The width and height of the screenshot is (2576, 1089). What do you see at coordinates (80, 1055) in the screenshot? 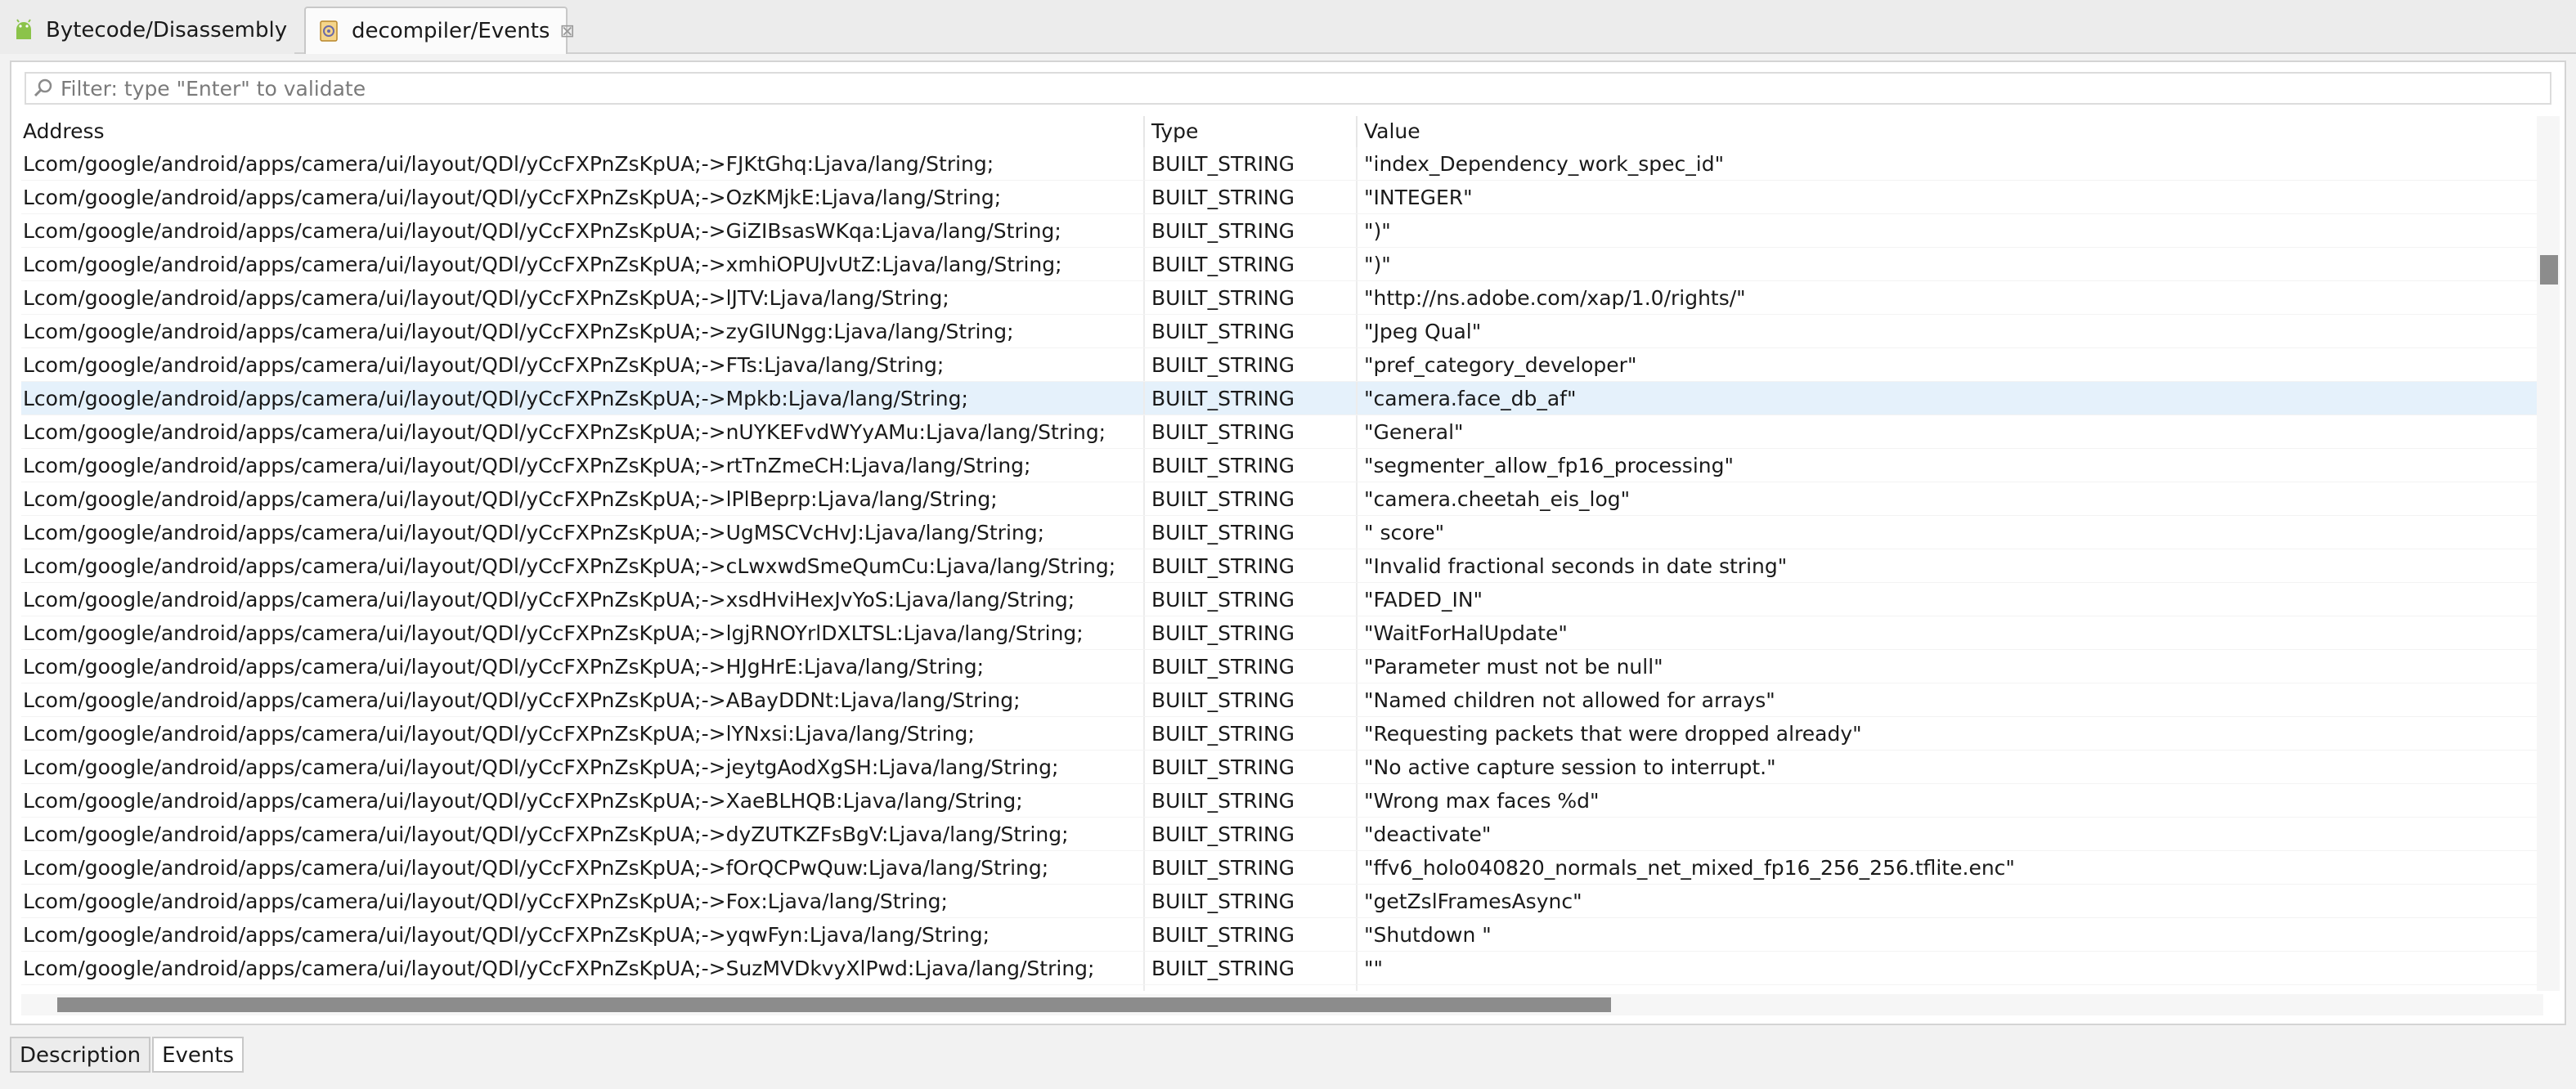
I see `tab-description: Description` at bounding box center [80, 1055].